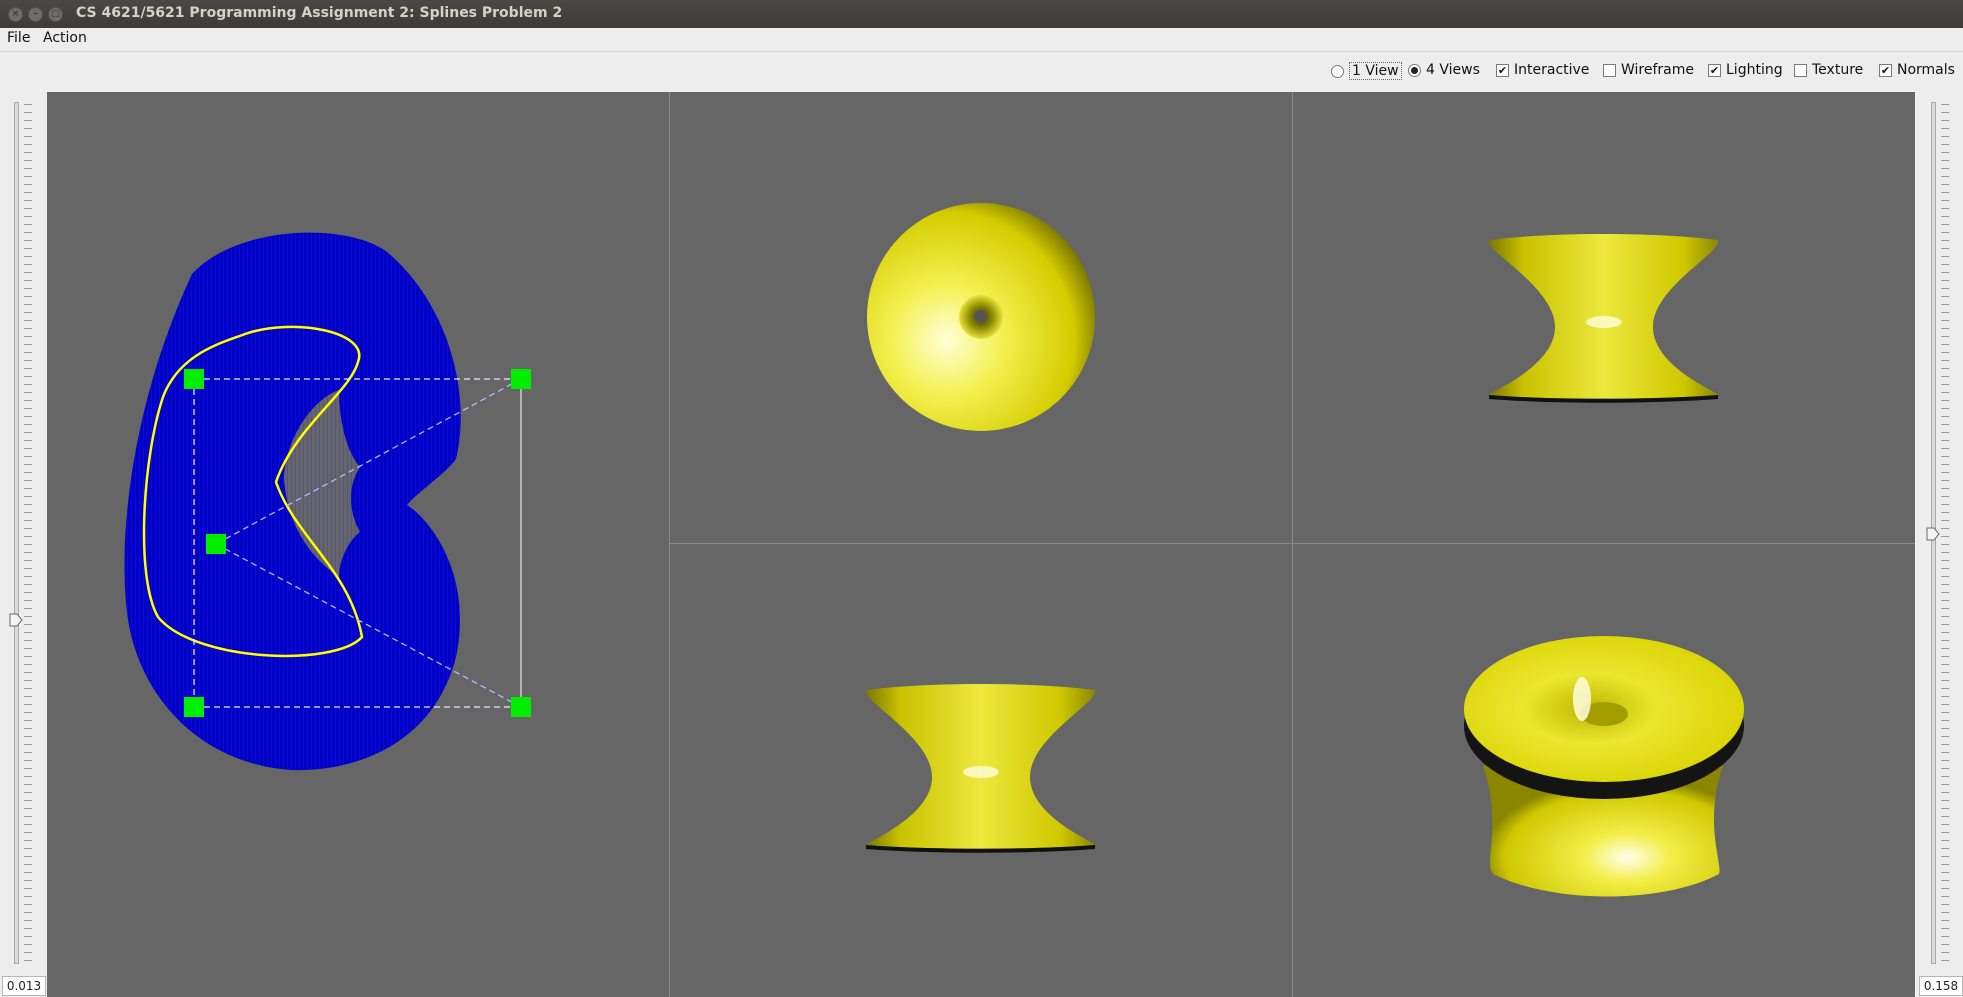 Image resolution: width=1963 pixels, height=997 pixels. I want to click on lighting-checkbox: ✔ Lighting, so click(1745, 70).